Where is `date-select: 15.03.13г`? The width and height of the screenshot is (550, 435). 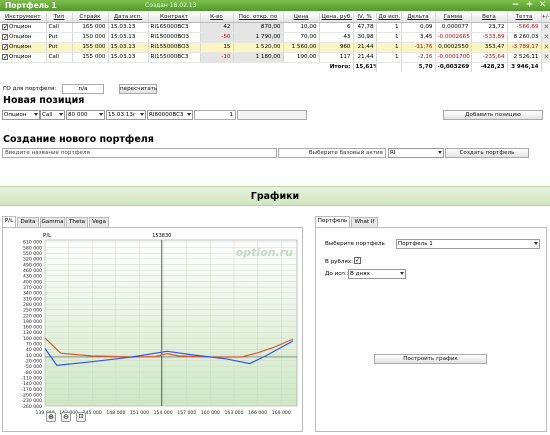
date-select: 15.03.13г is located at coordinates (126, 115).